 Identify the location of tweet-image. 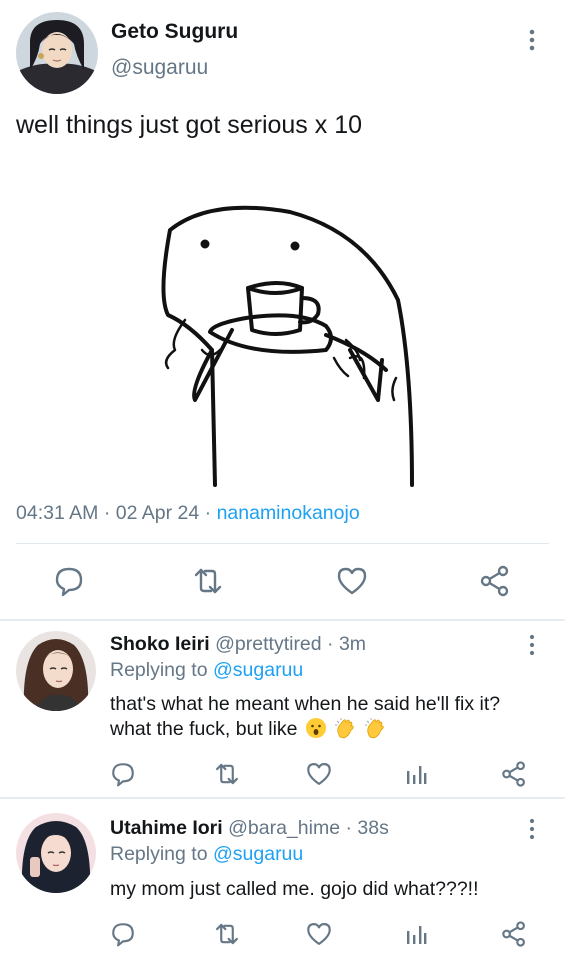
(285, 345).